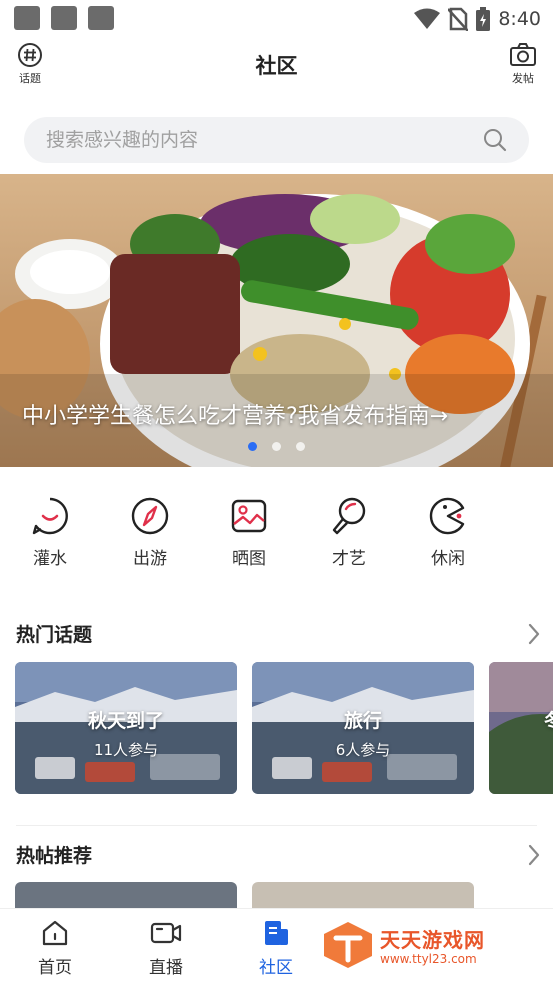 The image size is (553, 983). I want to click on topic-card: 旅行 6人参与, so click(363, 728).